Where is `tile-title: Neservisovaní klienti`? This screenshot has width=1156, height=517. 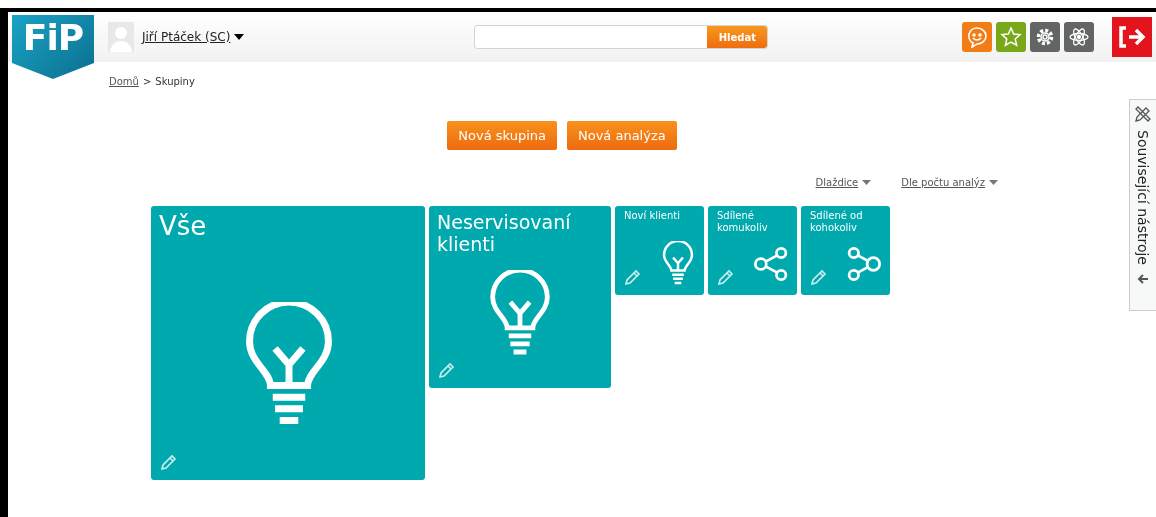 tile-title: Neservisovaní klienti is located at coordinates (504, 234).